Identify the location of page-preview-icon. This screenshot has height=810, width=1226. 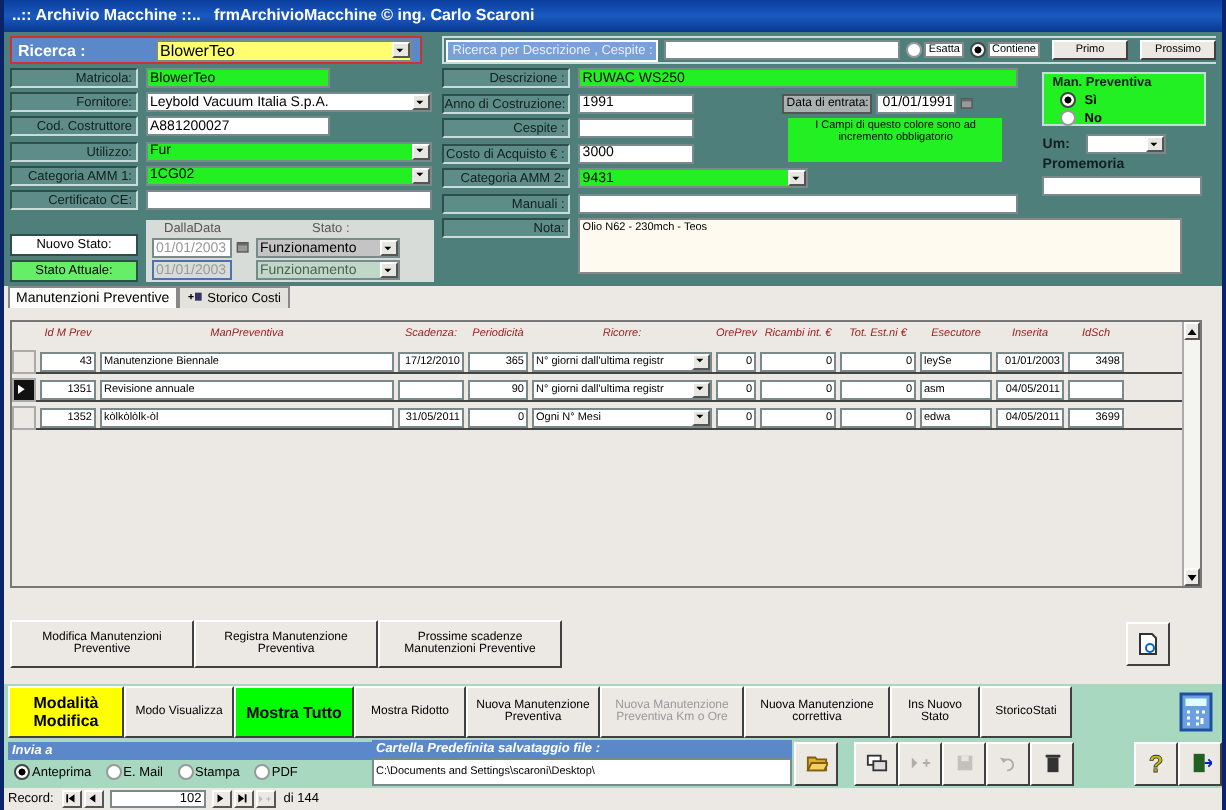
(1148, 644).